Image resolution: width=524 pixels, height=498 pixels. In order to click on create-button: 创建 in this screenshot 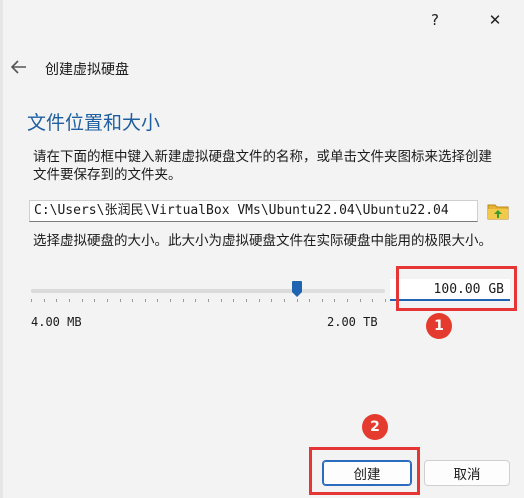, I will do `click(367, 473)`.